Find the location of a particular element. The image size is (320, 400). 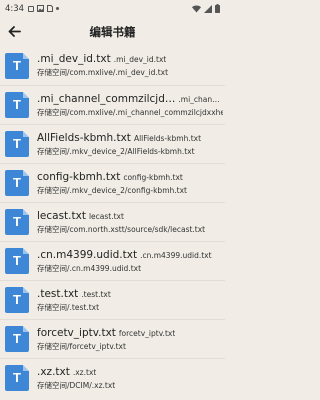

file-name-line: forcetv_iptv.txt forcetv_iptv.txt is located at coordinates (130, 333).